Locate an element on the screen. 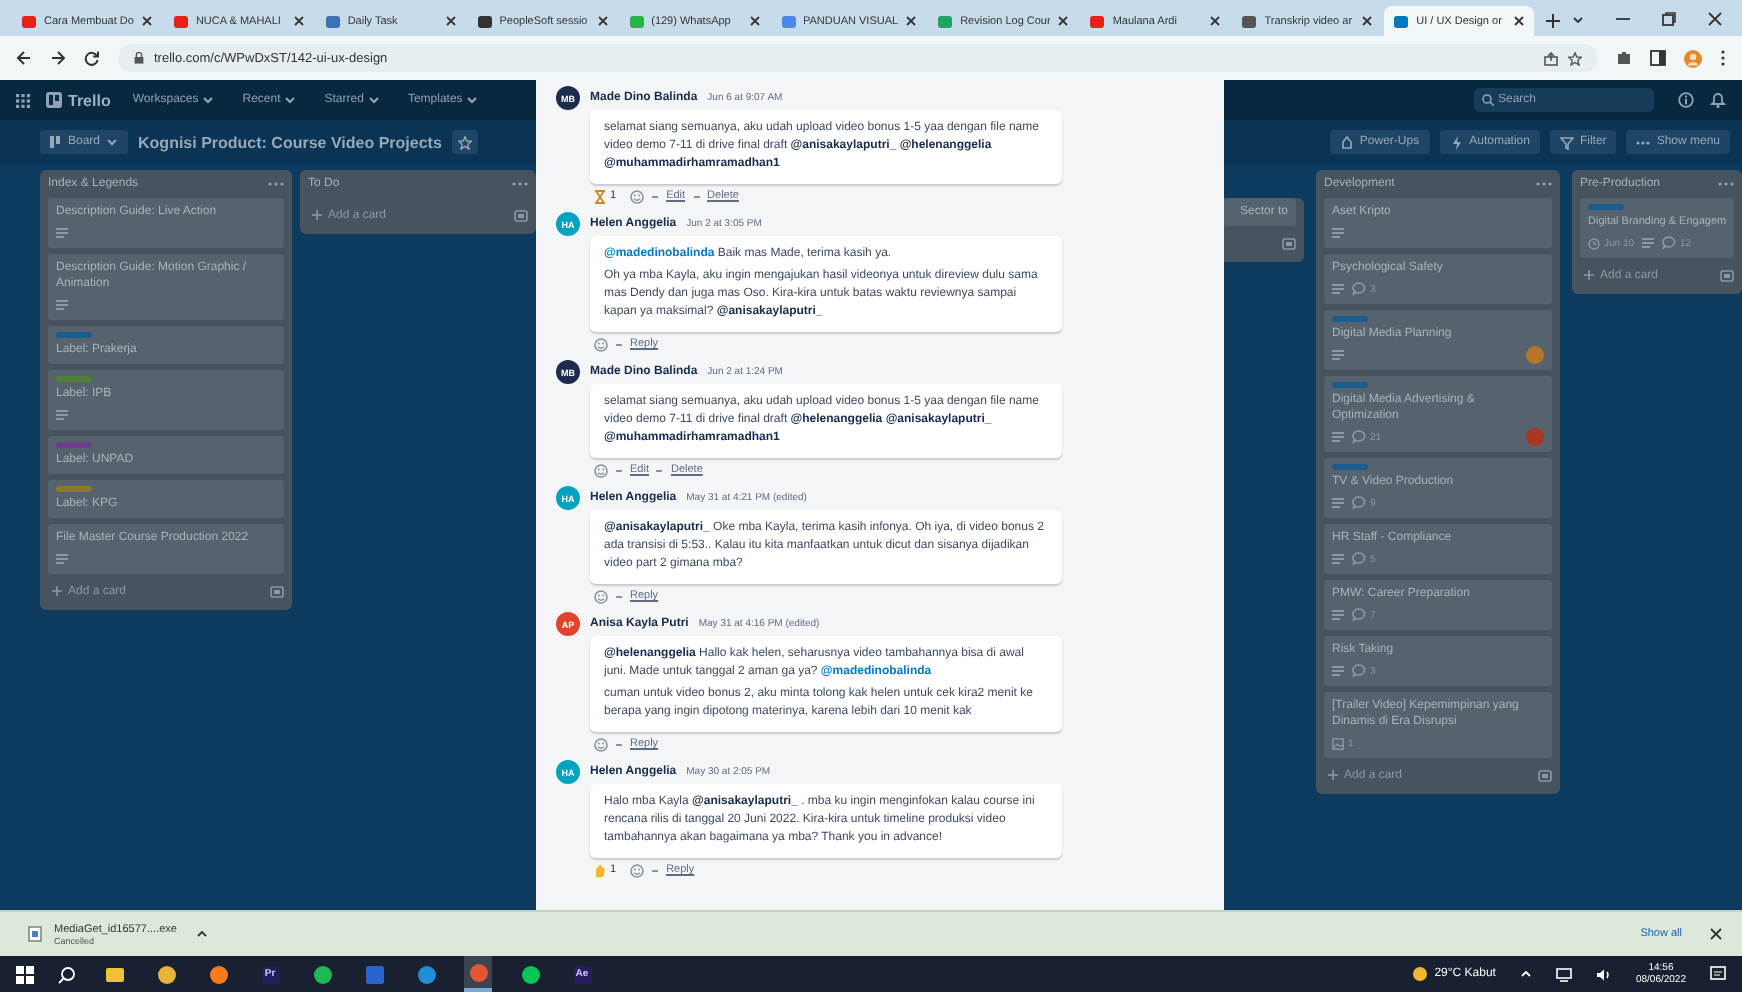 Image resolution: width=1742 pixels, height=992 pixels. board-icon is located at coordinates (54, 100).